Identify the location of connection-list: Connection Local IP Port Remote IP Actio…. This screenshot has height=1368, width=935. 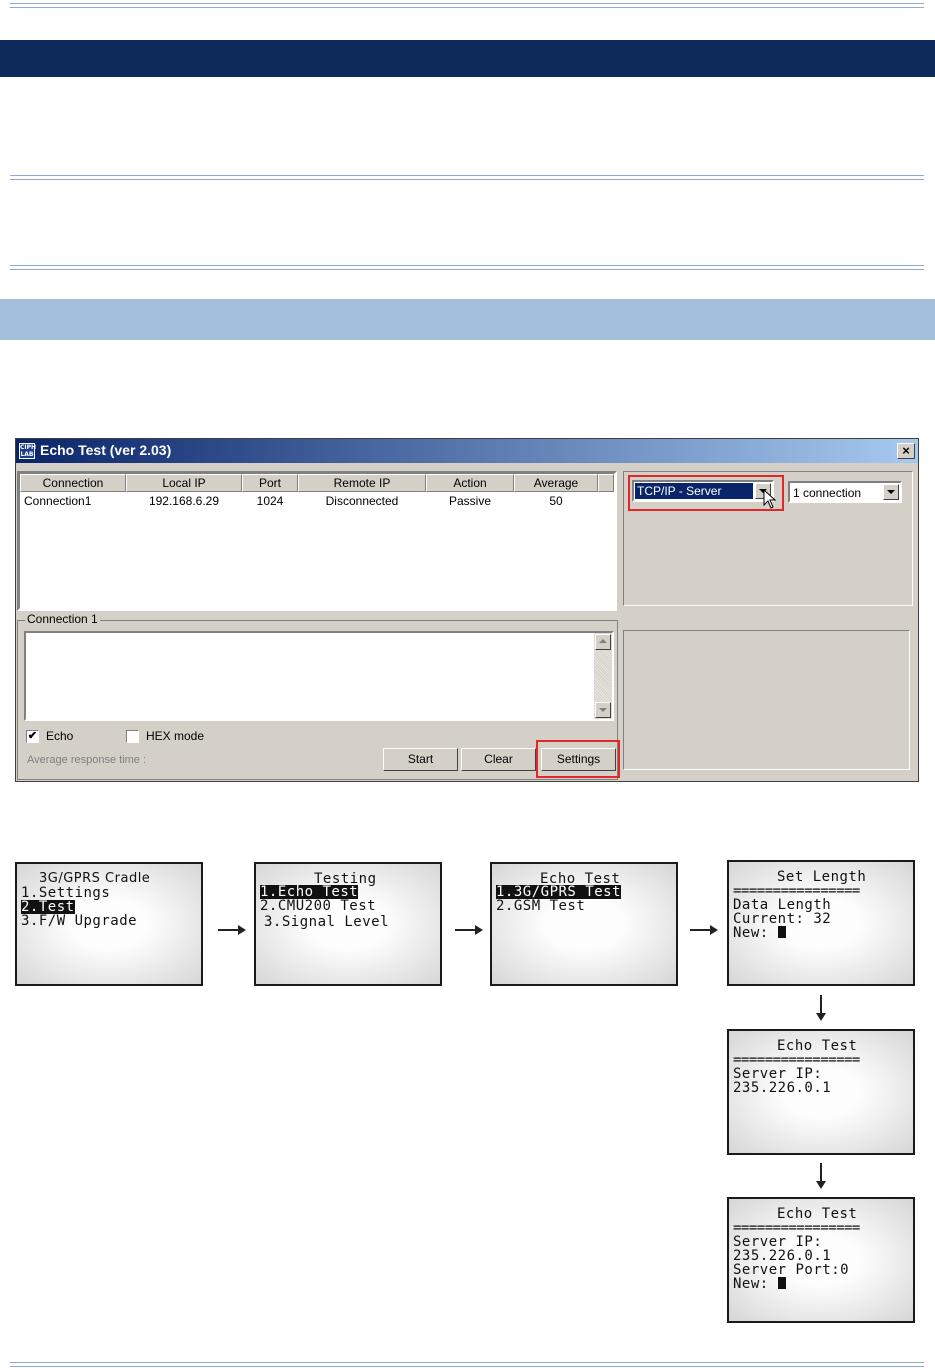
(317, 541).